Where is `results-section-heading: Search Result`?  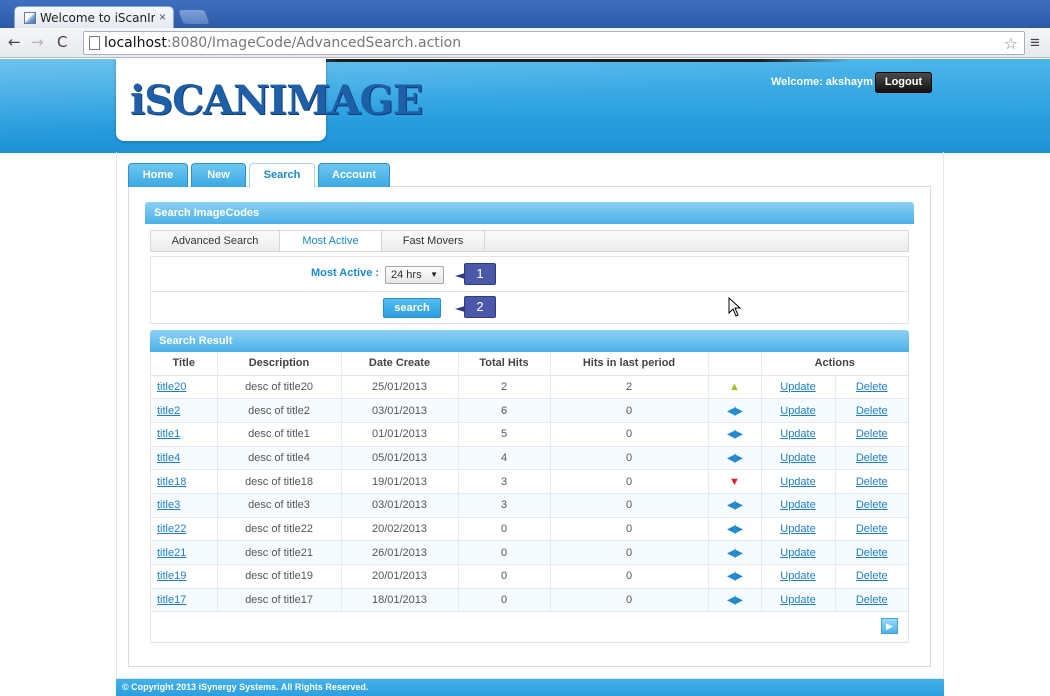 results-section-heading: Search Result is located at coordinates (529, 341).